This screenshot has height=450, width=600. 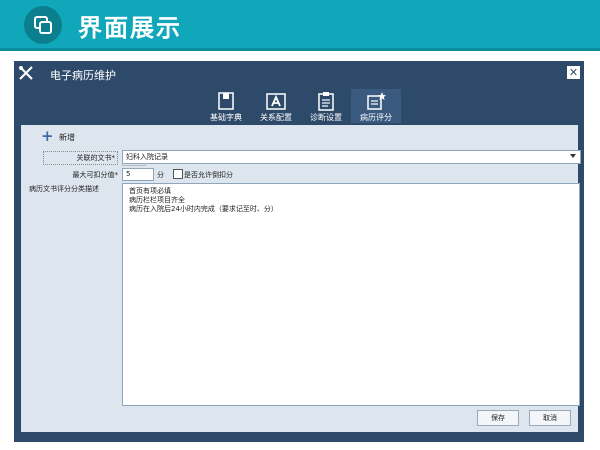 What do you see at coordinates (376, 117) in the screenshot?
I see `tab-label: 病历评分` at bounding box center [376, 117].